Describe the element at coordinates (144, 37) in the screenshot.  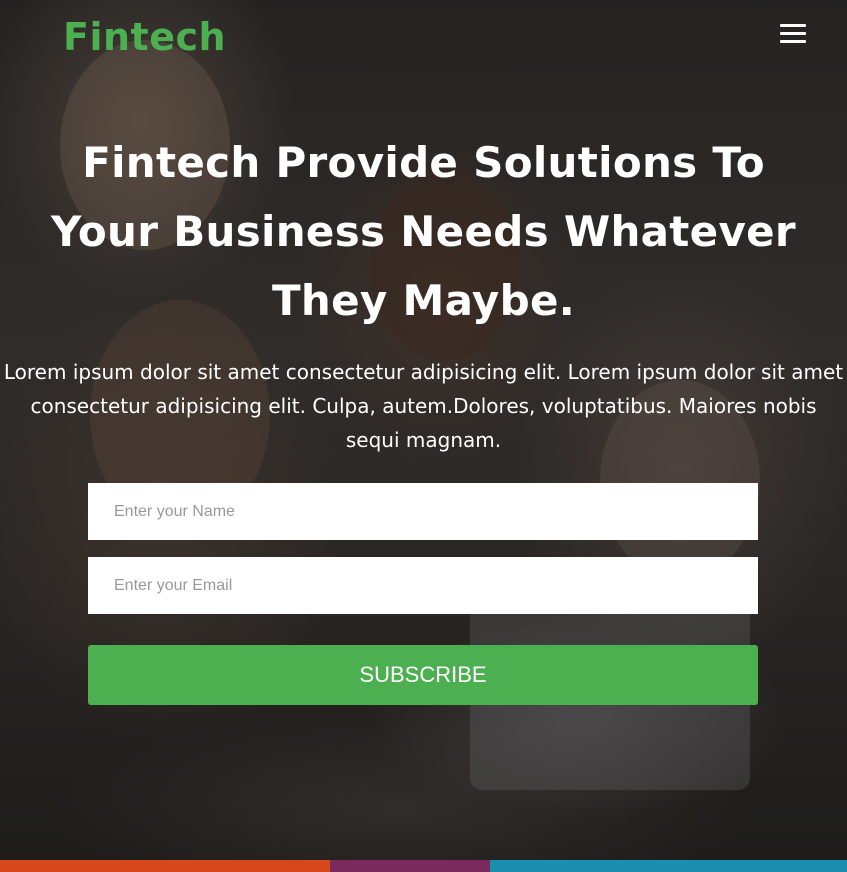
I see `brand-logo: Fintech` at that location.